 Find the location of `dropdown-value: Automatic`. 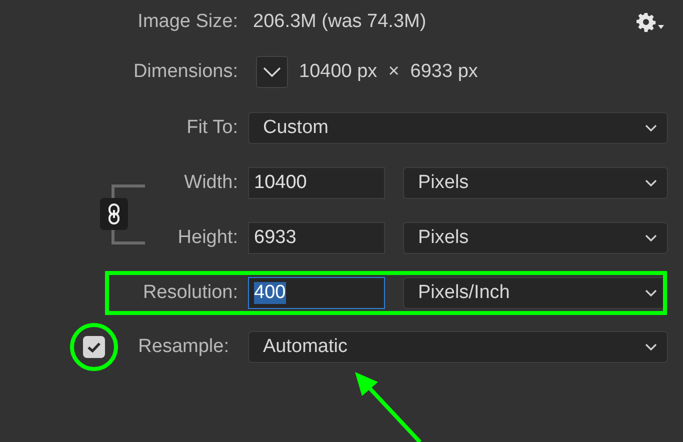

dropdown-value: Automatic is located at coordinates (305, 347).